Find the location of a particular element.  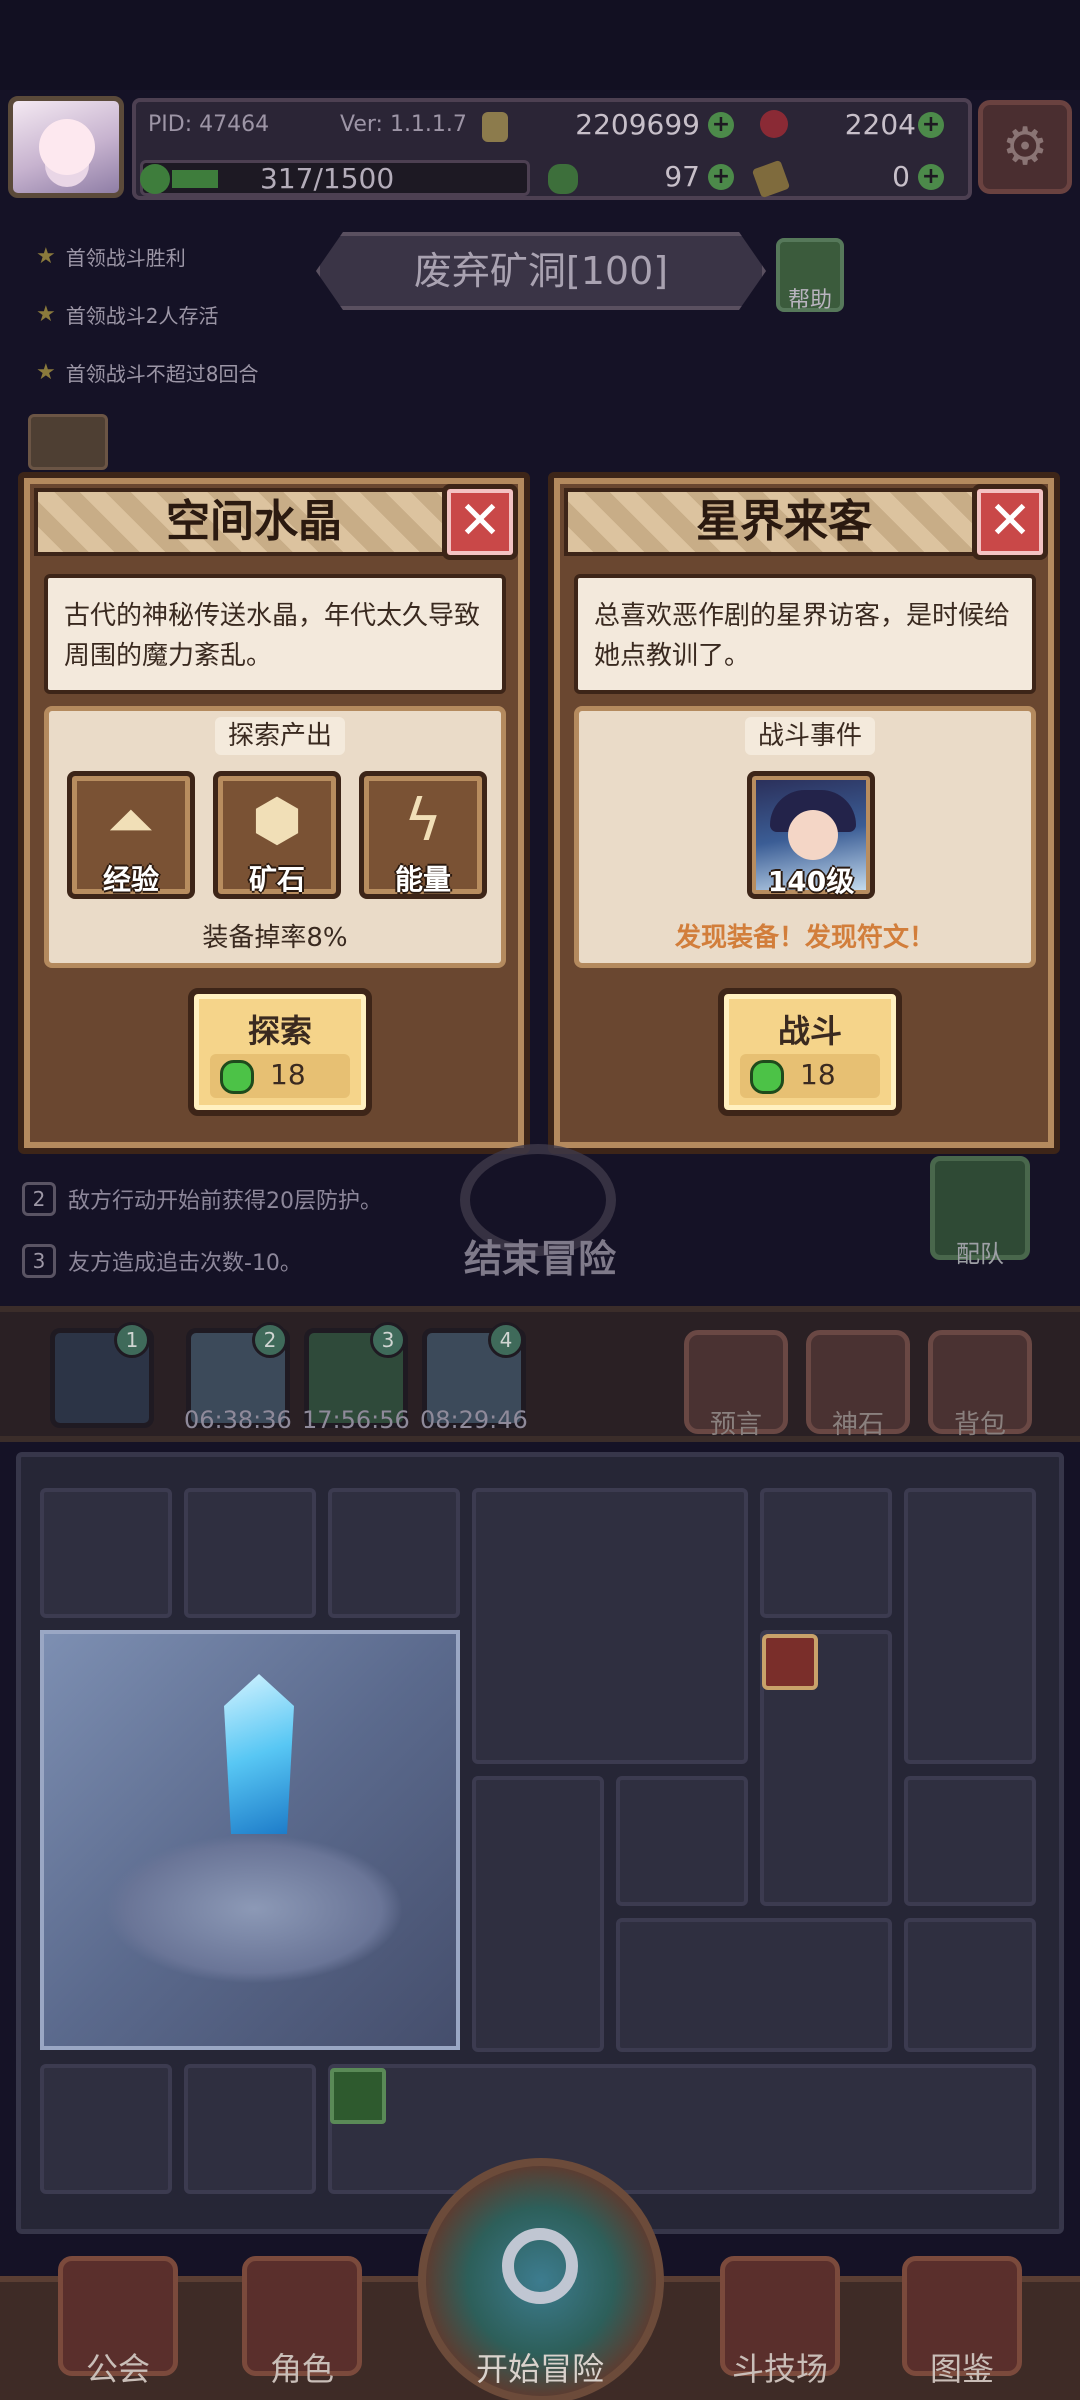

slot-number: 2 is located at coordinates (270, 1340).